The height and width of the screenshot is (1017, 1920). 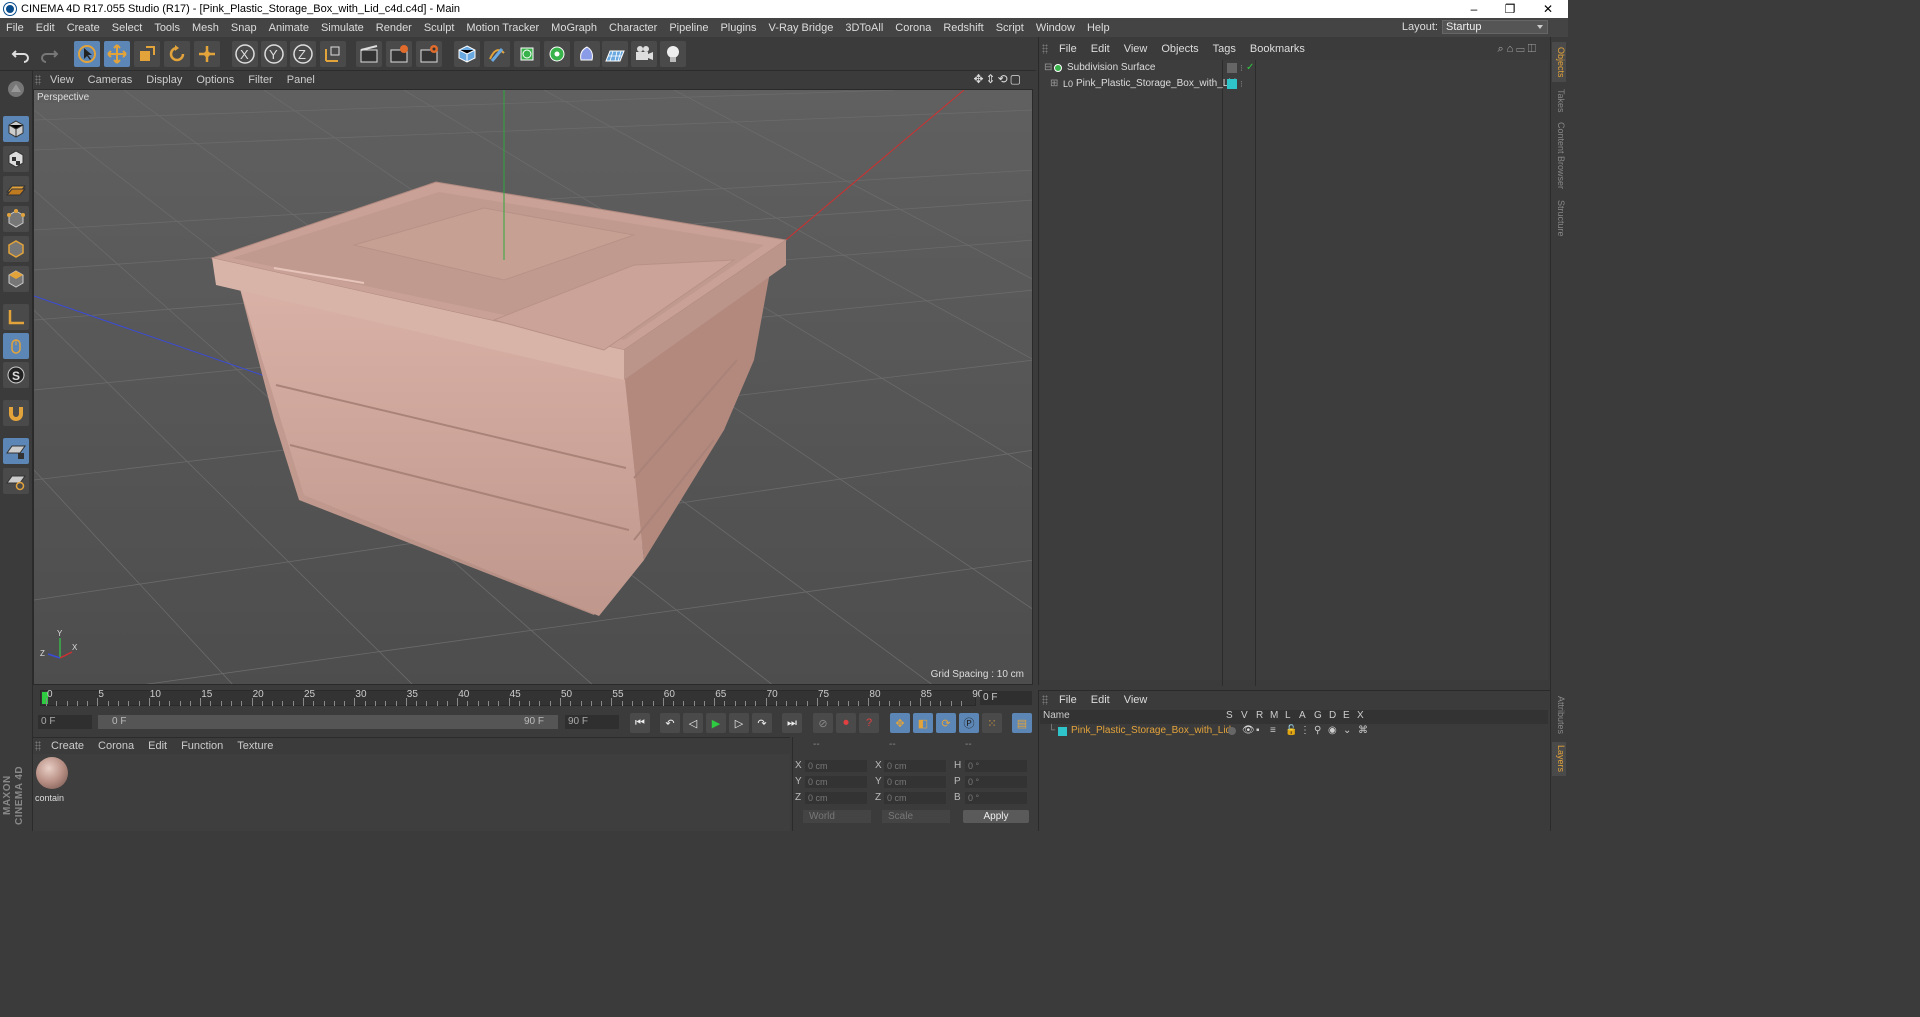 I want to click on workplane-mode-button, so click(x=16, y=189).